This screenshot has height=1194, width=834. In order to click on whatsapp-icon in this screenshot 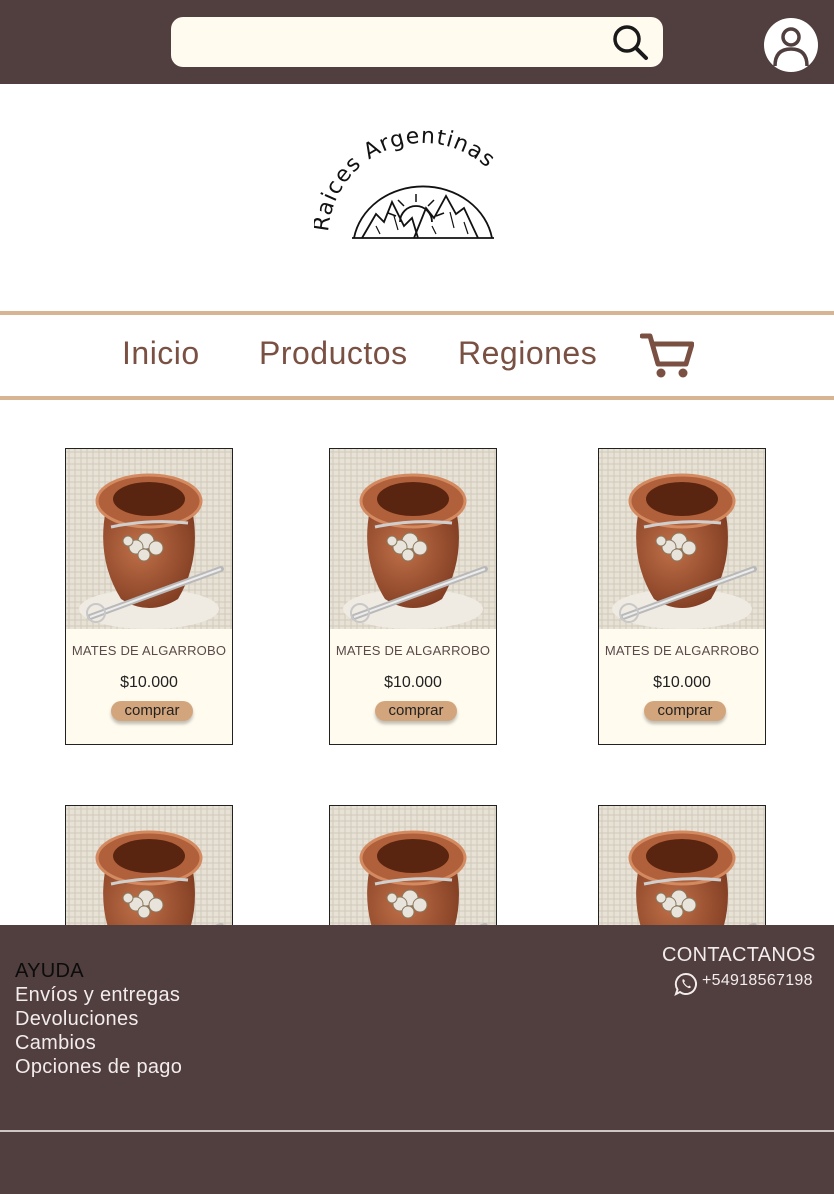, I will do `click(686, 984)`.